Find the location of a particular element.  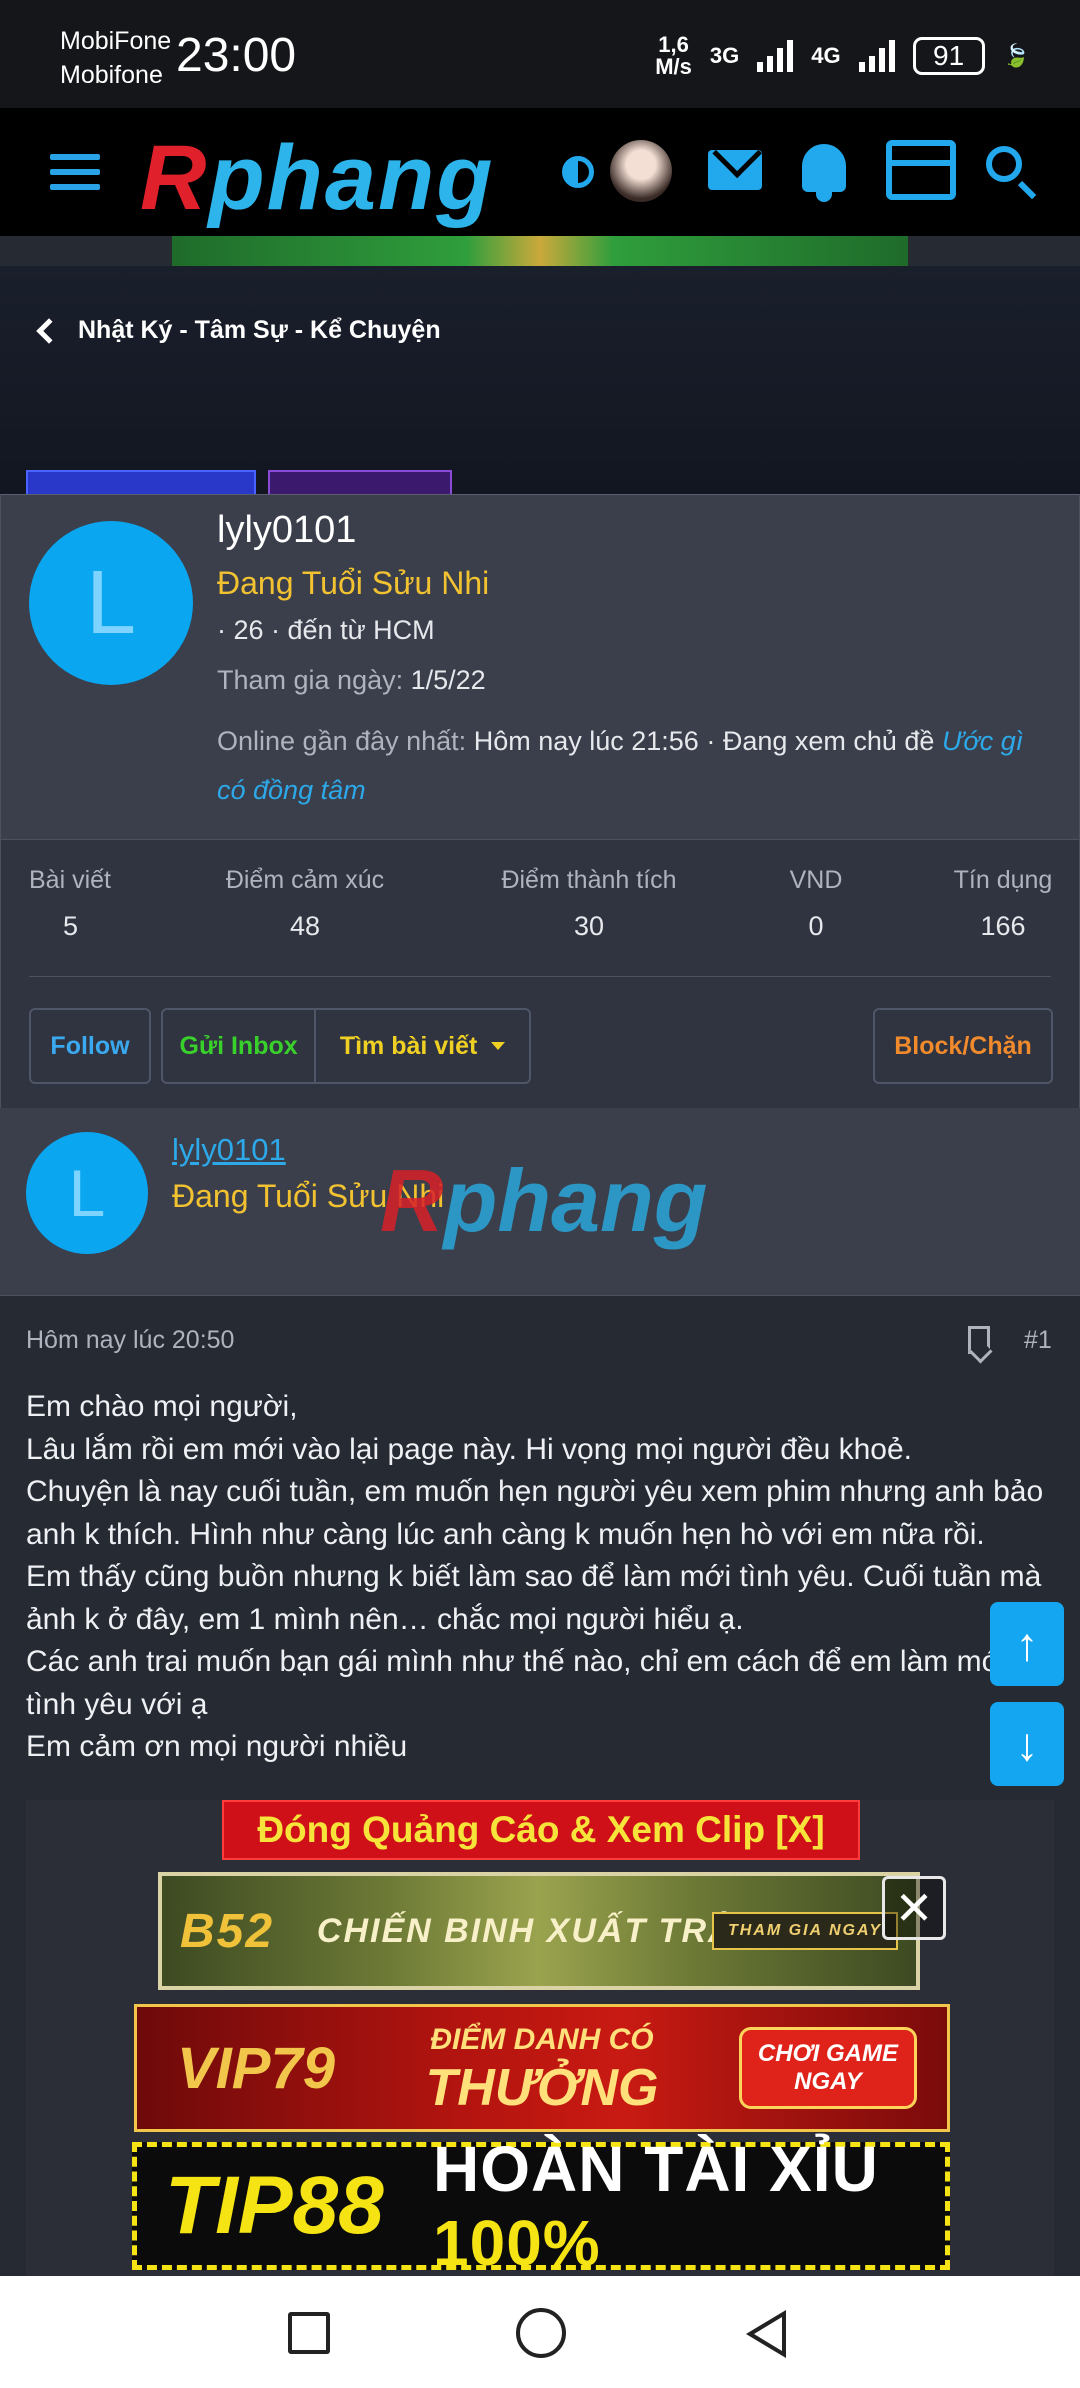

ad-brand: TIP88 is located at coordinates (274, 2205).